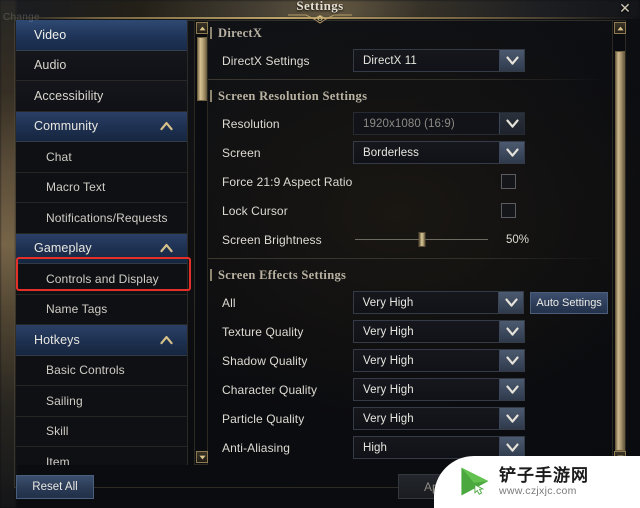 The width and height of the screenshot is (640, 508). What do you see at coordinates (101, 248) in the screenshot?
I see `sidebar-item-gameplay: Gameplay` at bounding box center [101, 248].